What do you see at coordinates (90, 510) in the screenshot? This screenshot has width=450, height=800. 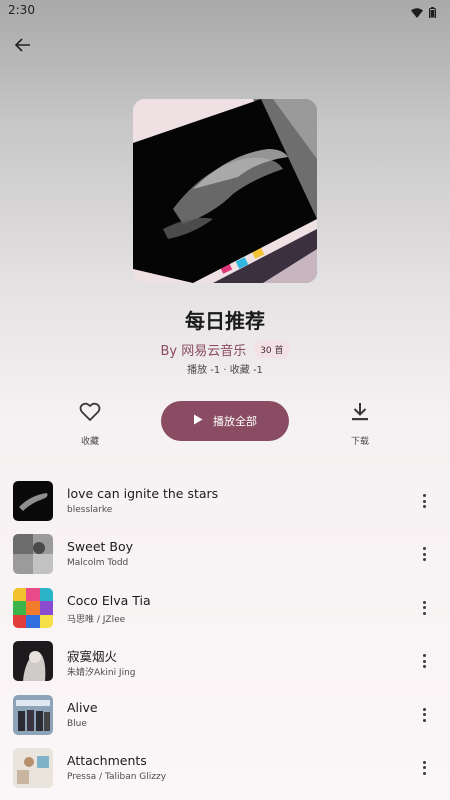 I see `song-artist: blesslarke` at bounding box center [90, 510].